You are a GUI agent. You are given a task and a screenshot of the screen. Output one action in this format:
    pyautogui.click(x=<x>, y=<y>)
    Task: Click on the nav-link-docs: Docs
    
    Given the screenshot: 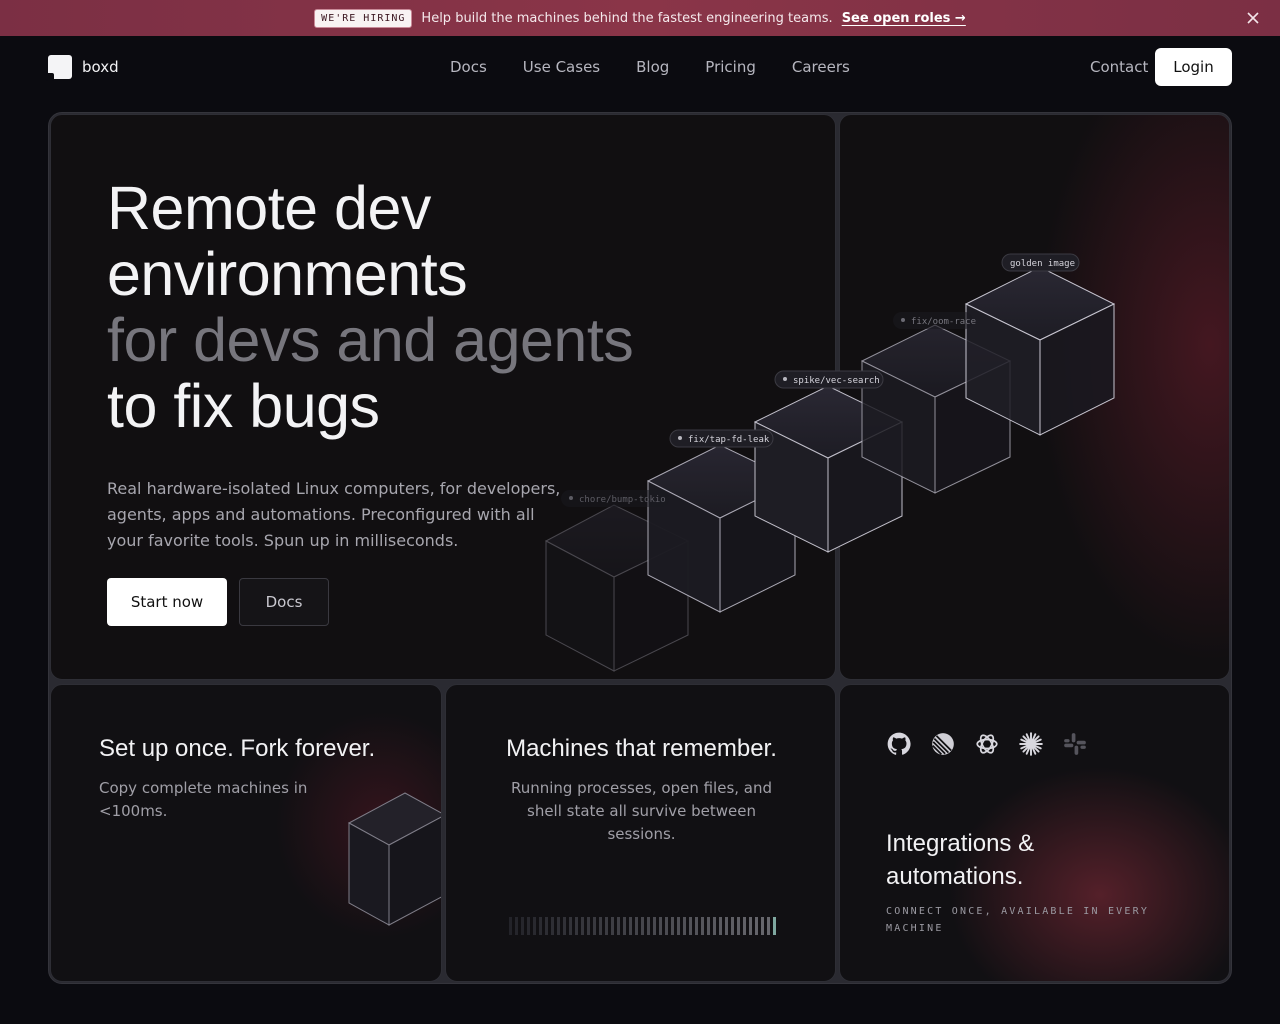 What is the action you would take?
    pyautogui.click(x=468, y=67)
    